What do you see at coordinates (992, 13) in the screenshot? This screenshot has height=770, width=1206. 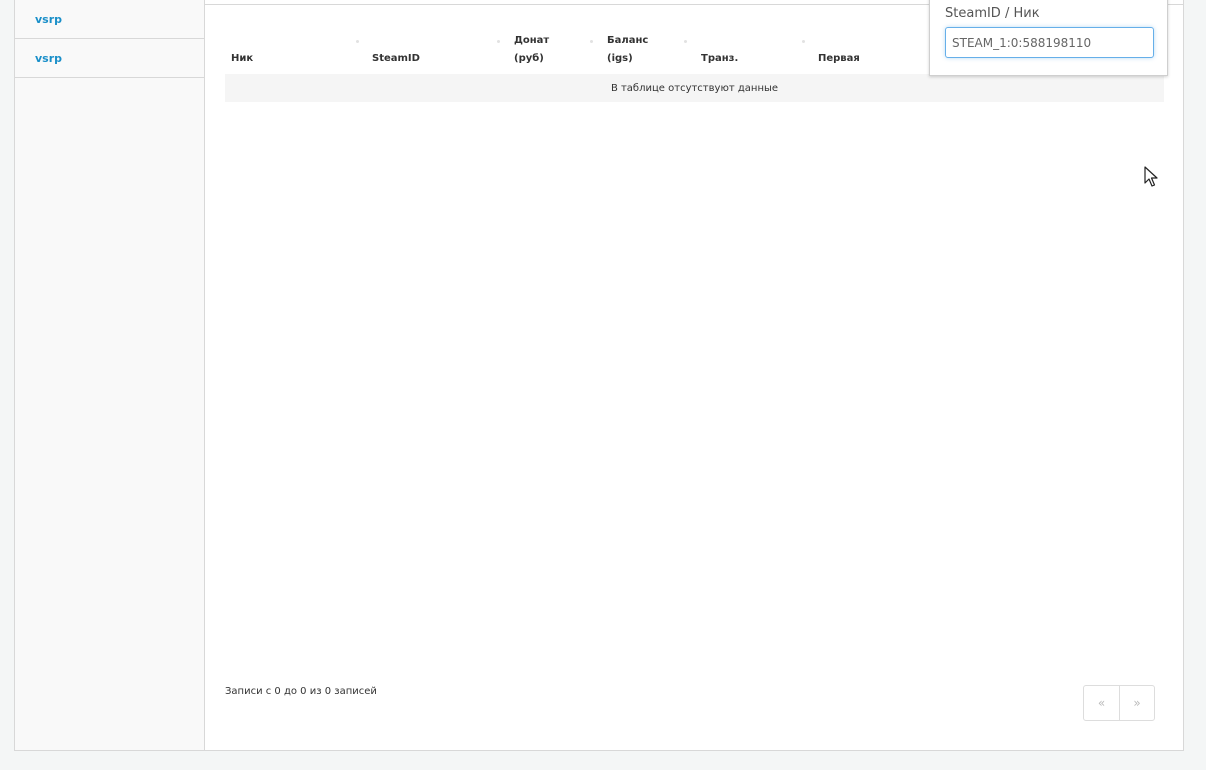 I see `search-label: SteamID / Ник` at bounding box center [992, 13].